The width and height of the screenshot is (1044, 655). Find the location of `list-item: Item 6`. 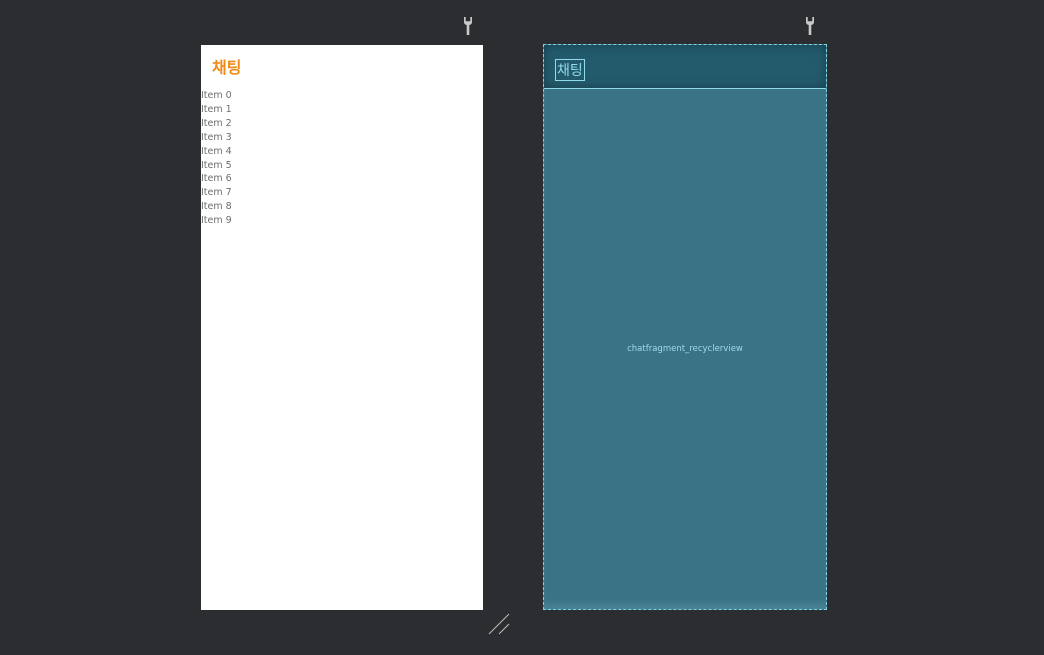

list-item: Item 6 is located at coordinates (216, 179).